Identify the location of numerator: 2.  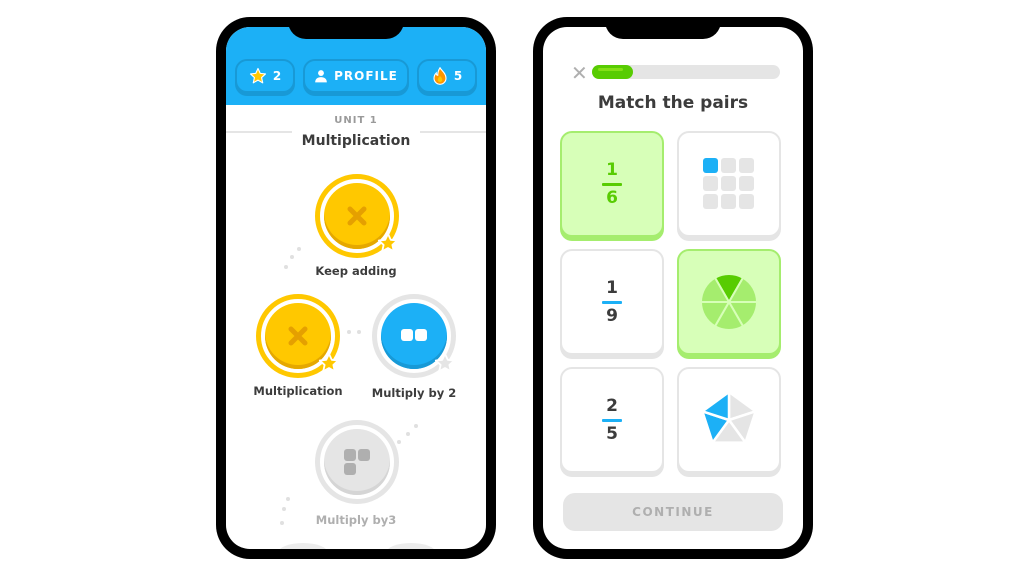
(612, 405).